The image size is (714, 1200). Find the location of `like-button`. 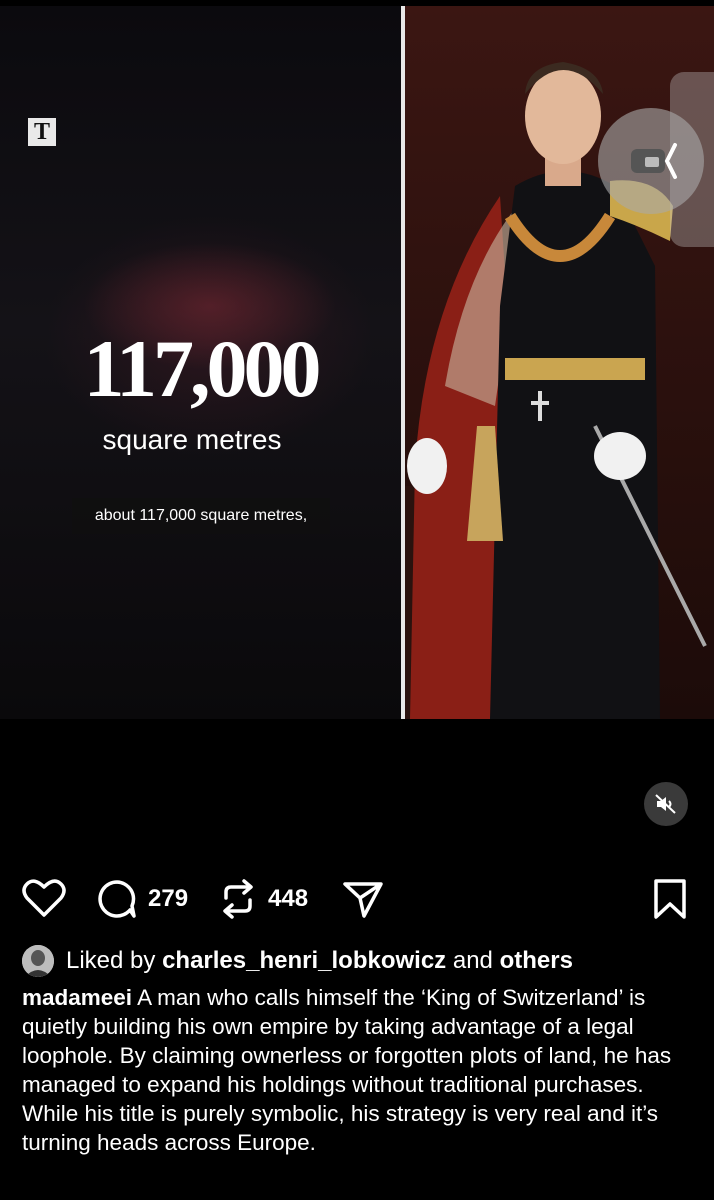

like-button is located at coordinates (44, 898).